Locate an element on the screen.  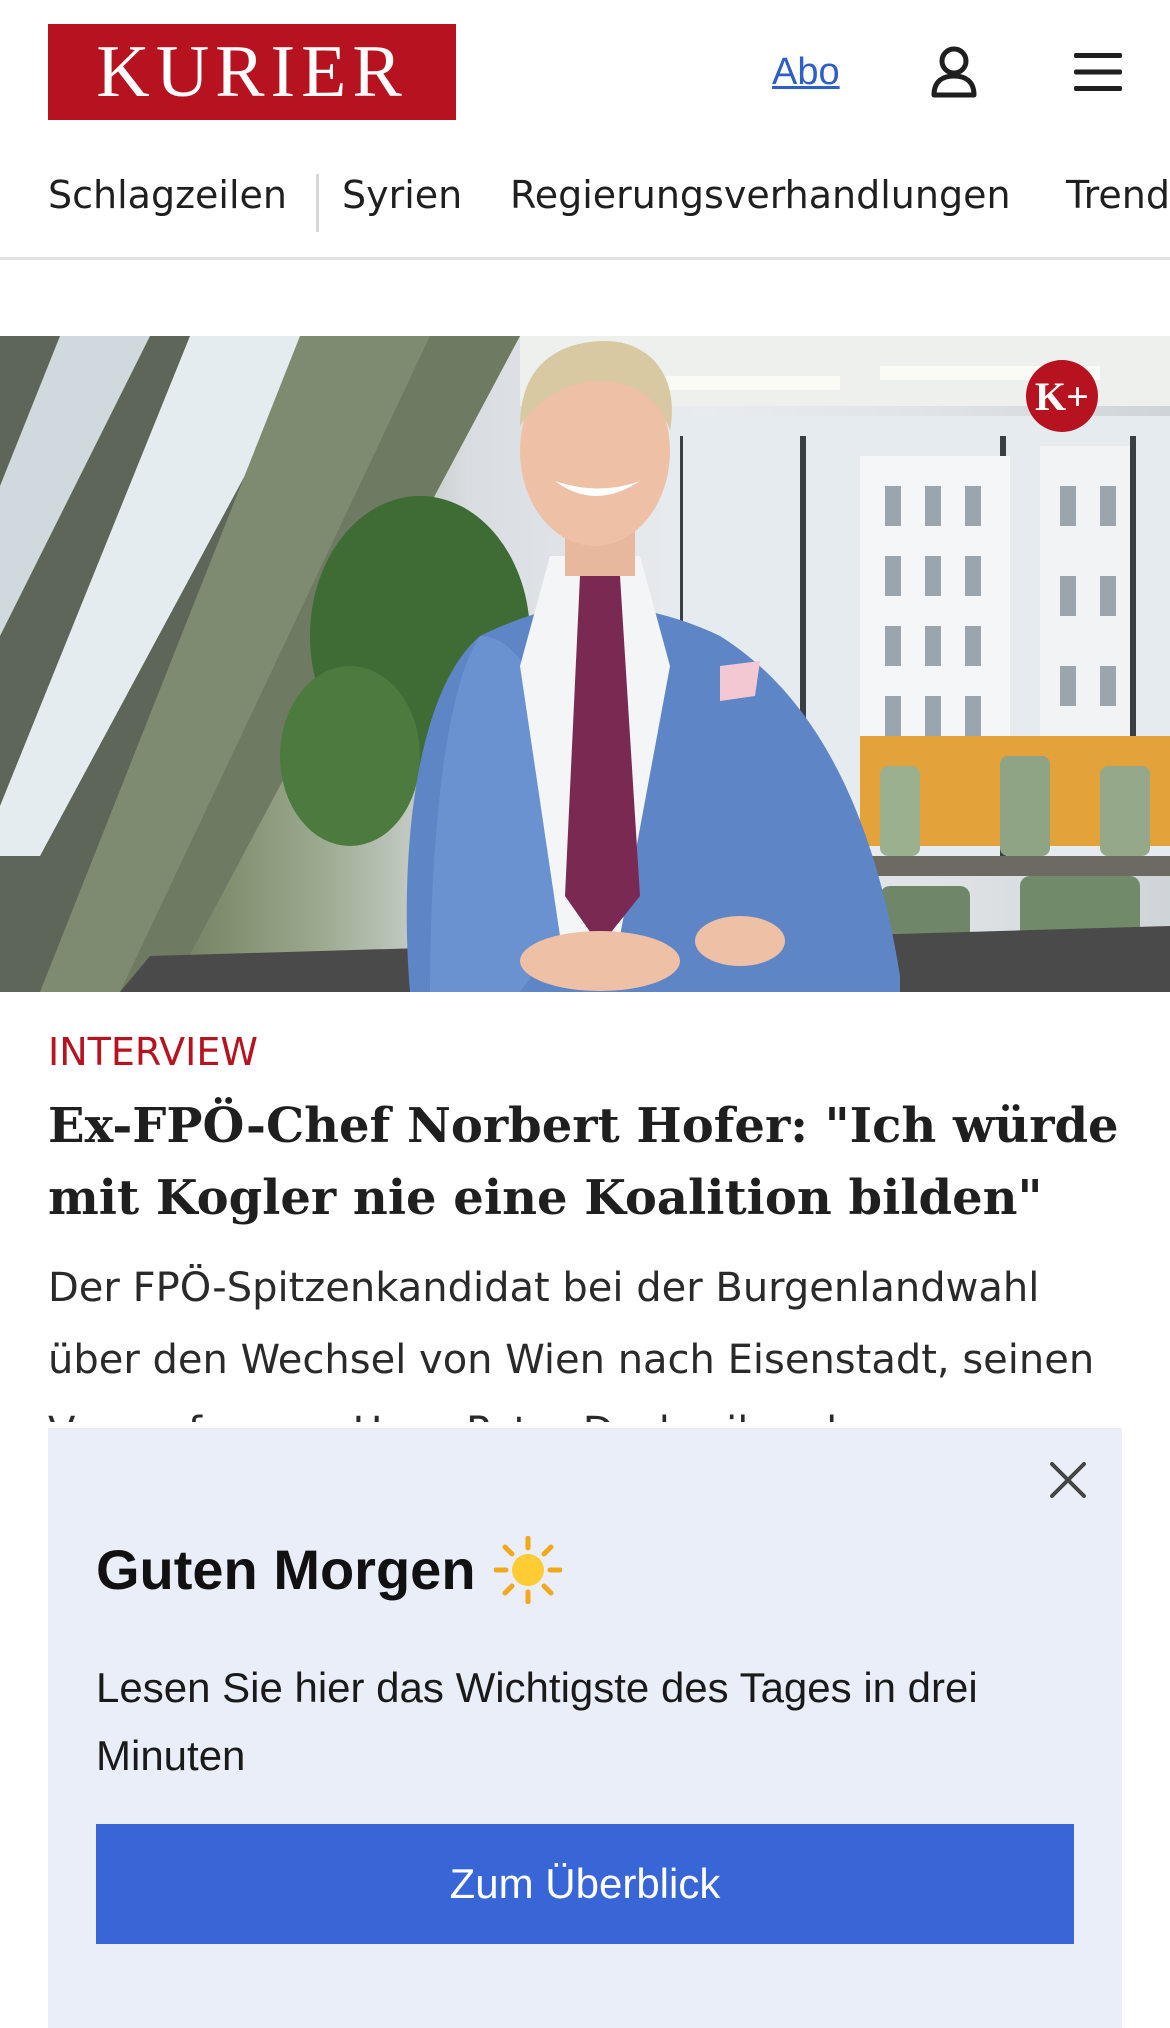
site-header: KURIER Abo is located at coordinates (585, 72).